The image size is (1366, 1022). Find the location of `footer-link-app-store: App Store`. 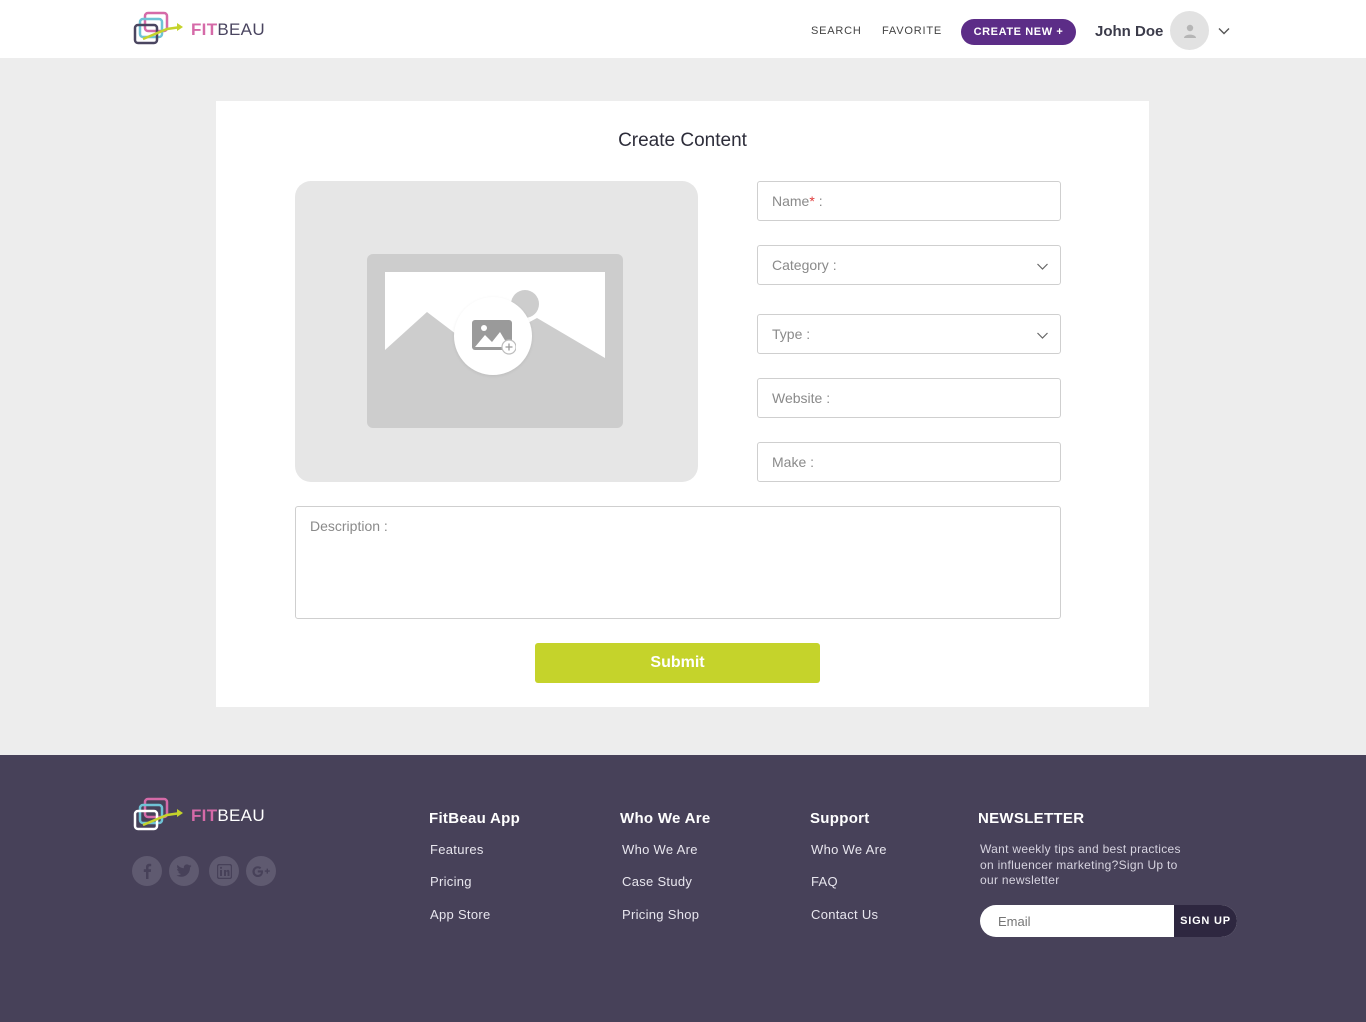

footer-link-app-store: App Store is located at coordinates (460, 914).